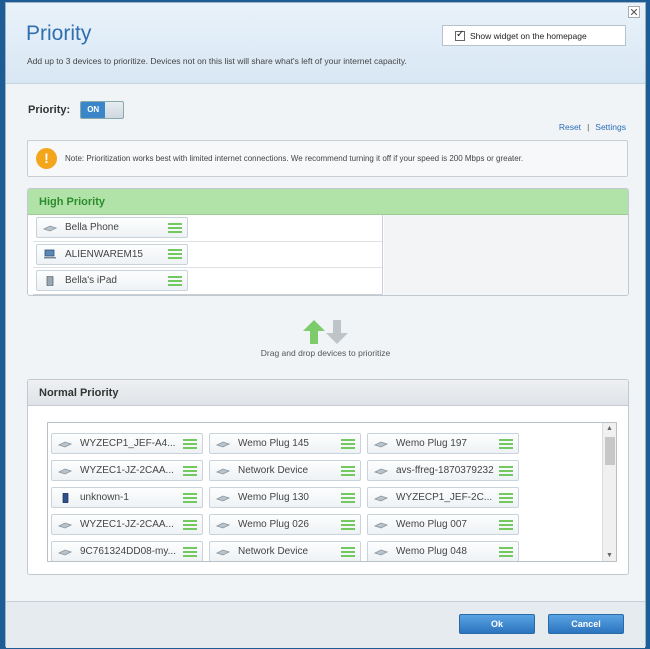  Describe the element at coordinates (102, 110) in the screenshot. I see `priority-toggle: ON` at that location.